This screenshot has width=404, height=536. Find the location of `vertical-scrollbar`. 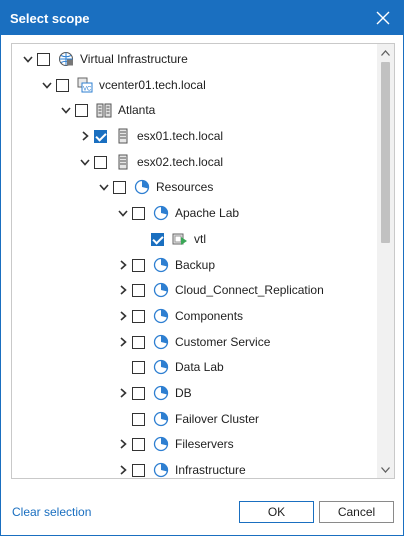

vertical-scrollbar is located at coordinates (385, 261).